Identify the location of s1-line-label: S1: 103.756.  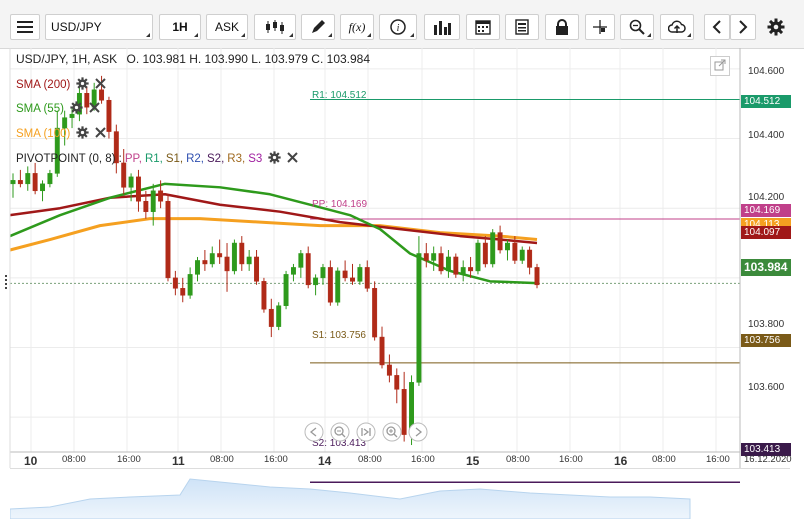
(339, 335).